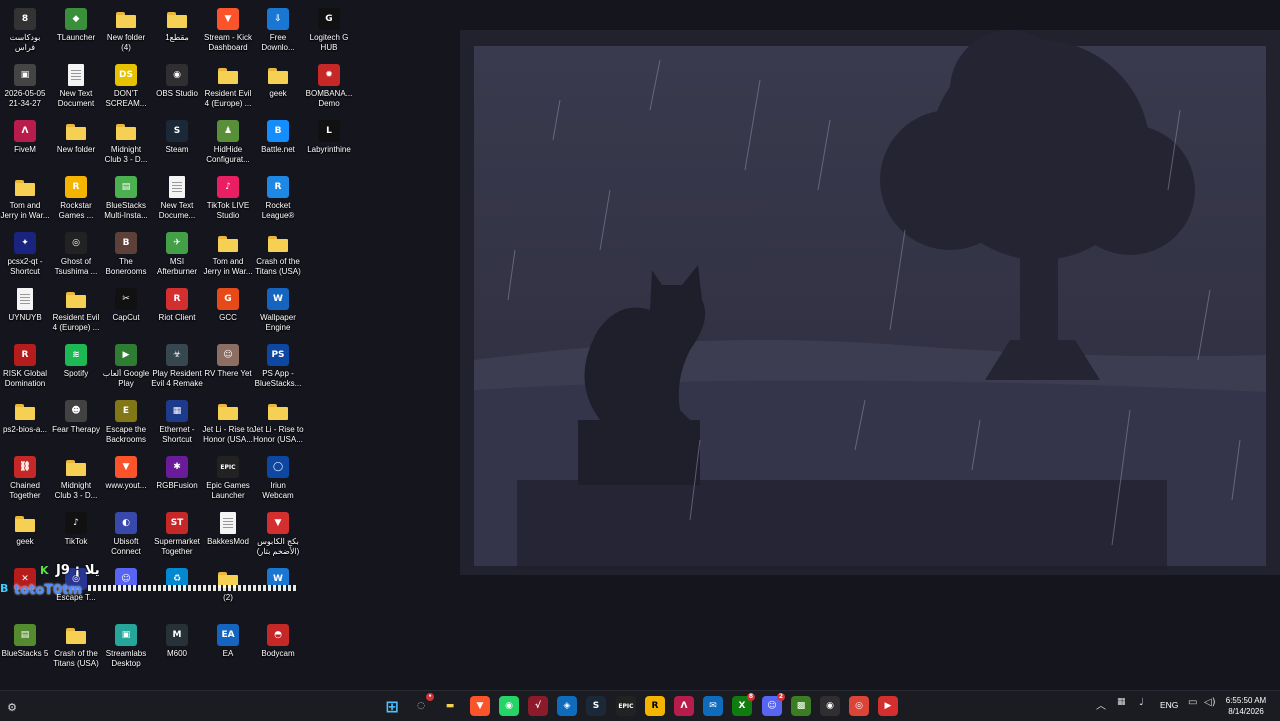 The width and height of the screenshot is (1280, 721). I want to click on desktop-icon: EA EA, so click(228, 648).